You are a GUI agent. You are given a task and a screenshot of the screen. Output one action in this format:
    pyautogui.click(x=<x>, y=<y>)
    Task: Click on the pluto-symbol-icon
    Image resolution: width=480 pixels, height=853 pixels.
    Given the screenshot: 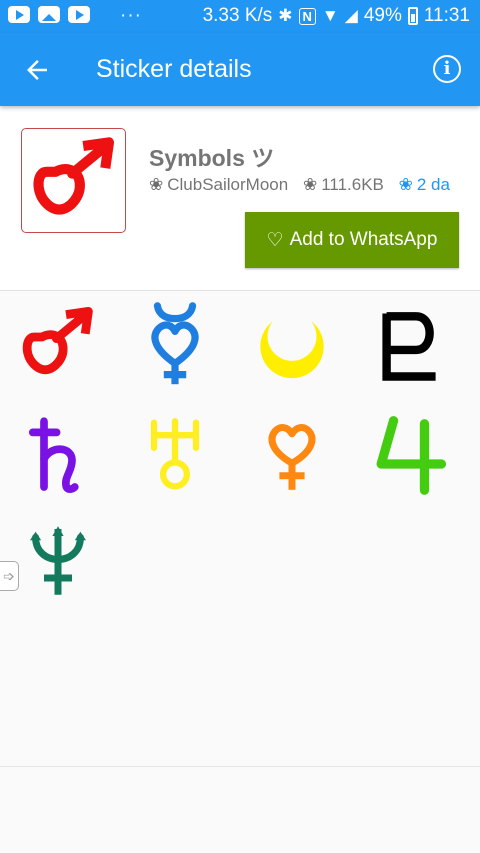 What is the action you would take?
    pyautogui.click(x=409, y=346)
    